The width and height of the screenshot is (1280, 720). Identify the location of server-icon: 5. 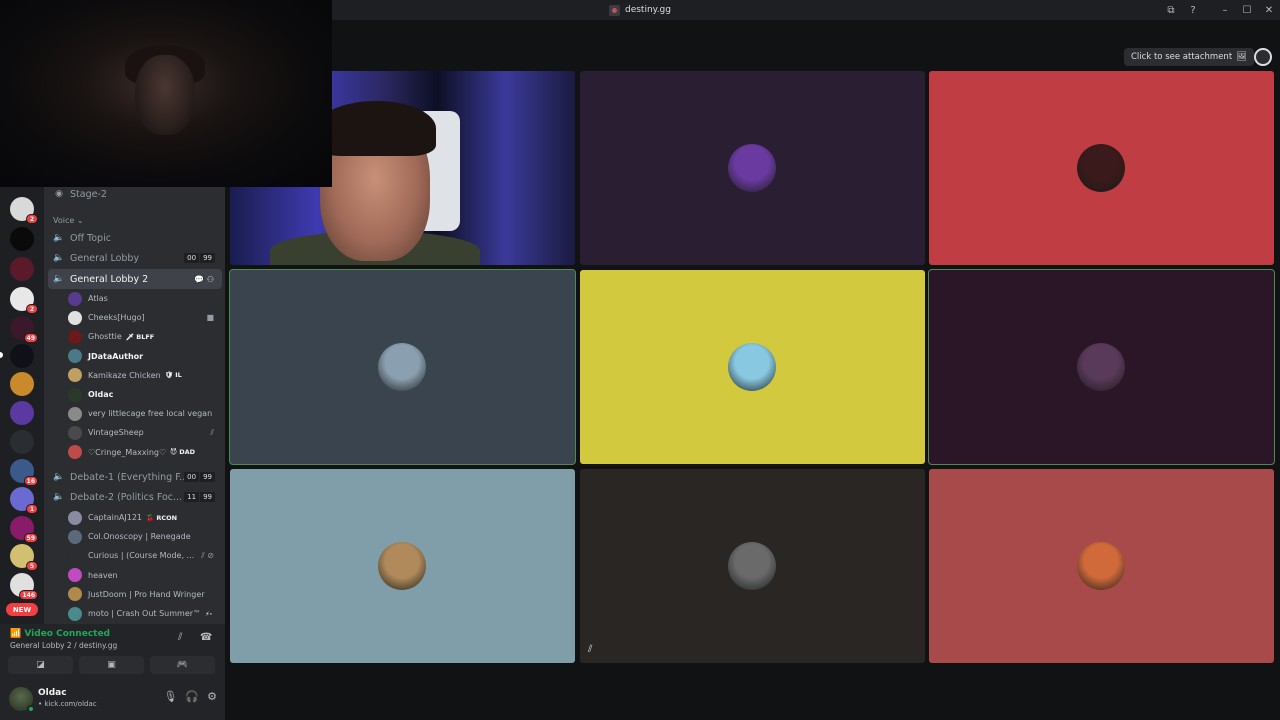
(24, 557).